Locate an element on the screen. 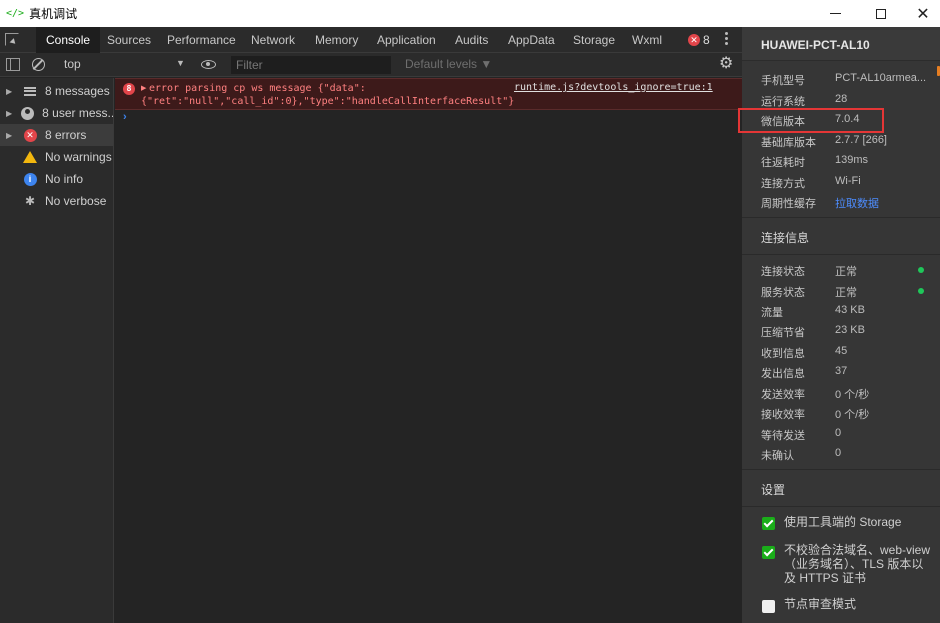 The height and width of the screenshot is (623, 940). tab-application: Application is located at coordinates (406, 40).